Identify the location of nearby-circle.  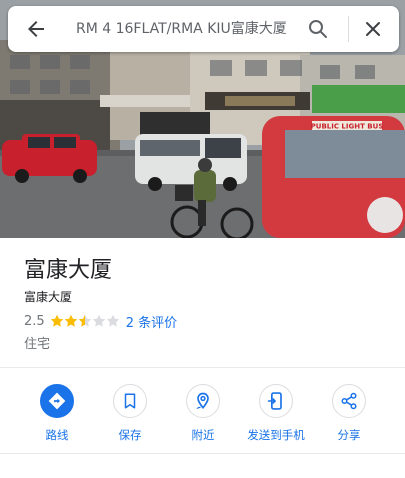
(203, 401).